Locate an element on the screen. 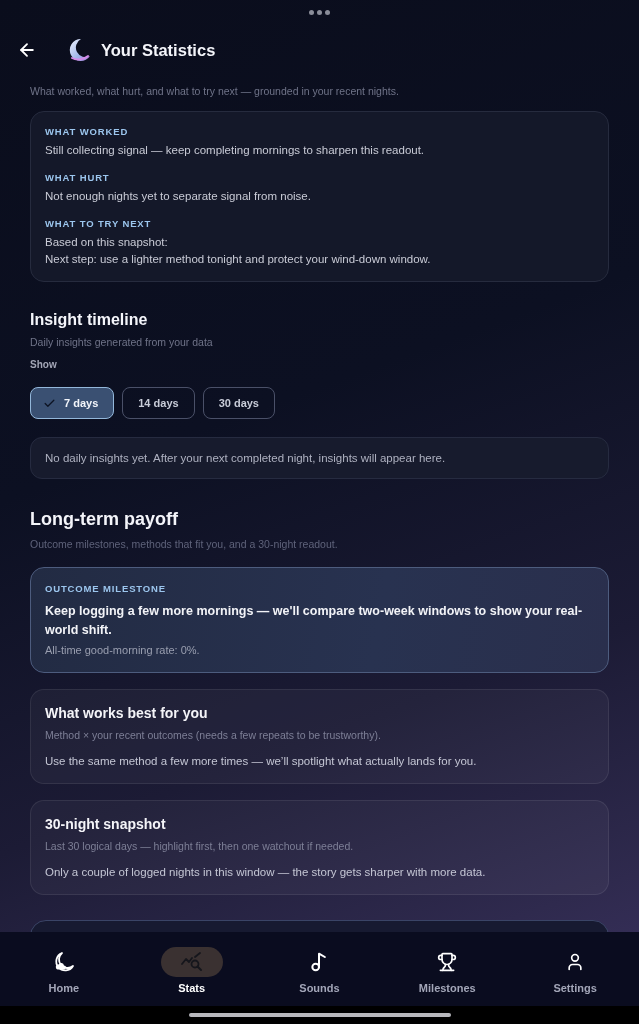 Image resolution: width=639 pixels, height=1024 pixels. nav-tab: Stats is located at coordinates (191, 969).